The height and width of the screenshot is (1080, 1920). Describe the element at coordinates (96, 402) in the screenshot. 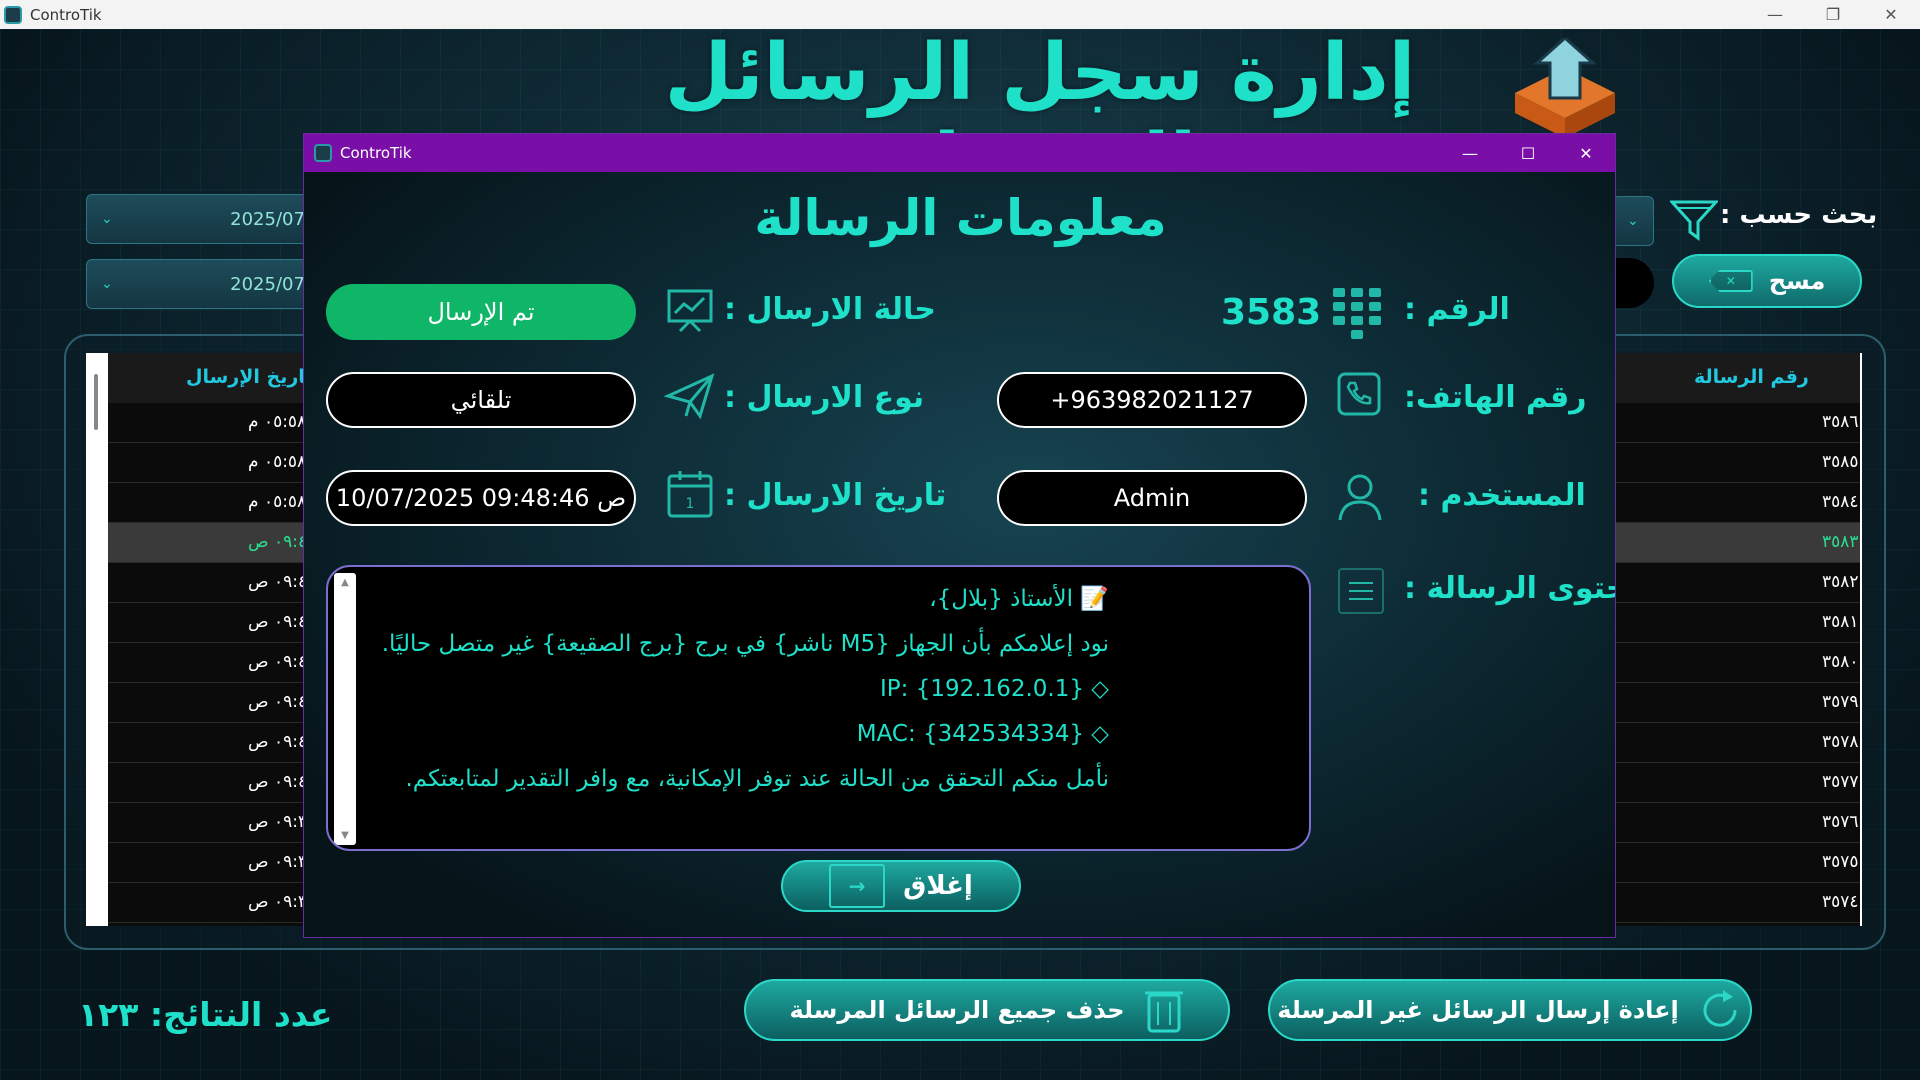

I see `table-scrollbar` at that location.